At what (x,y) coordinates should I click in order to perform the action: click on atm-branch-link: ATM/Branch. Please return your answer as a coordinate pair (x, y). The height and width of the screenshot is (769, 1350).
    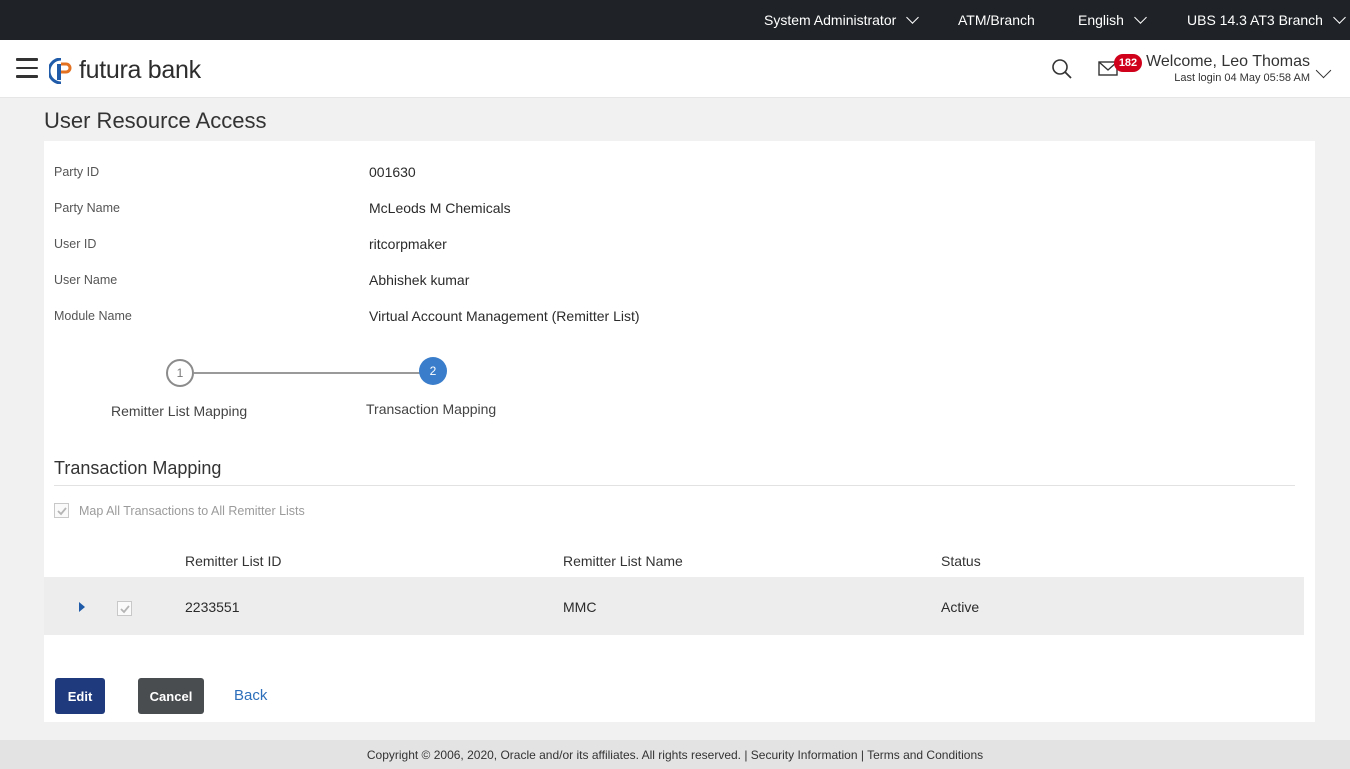
    Looking at the image, I should click on (996, 20).